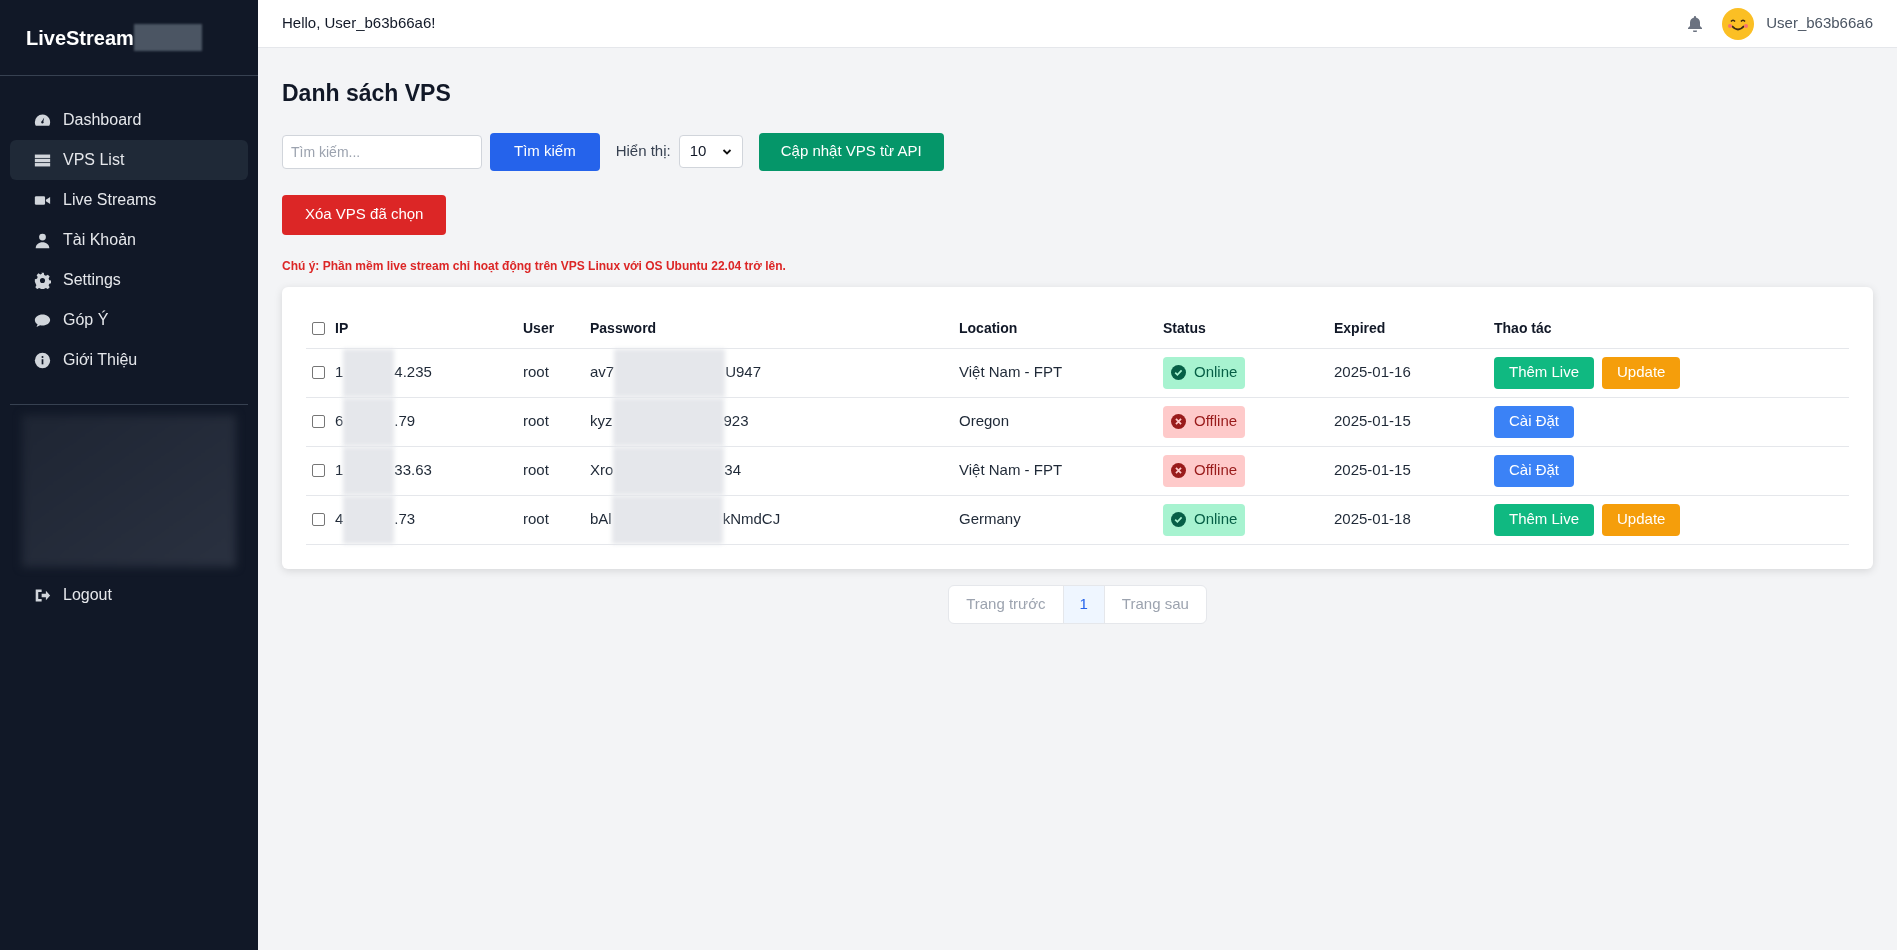  I want to click on brand-logo: LiveStream, so click(80, 38).